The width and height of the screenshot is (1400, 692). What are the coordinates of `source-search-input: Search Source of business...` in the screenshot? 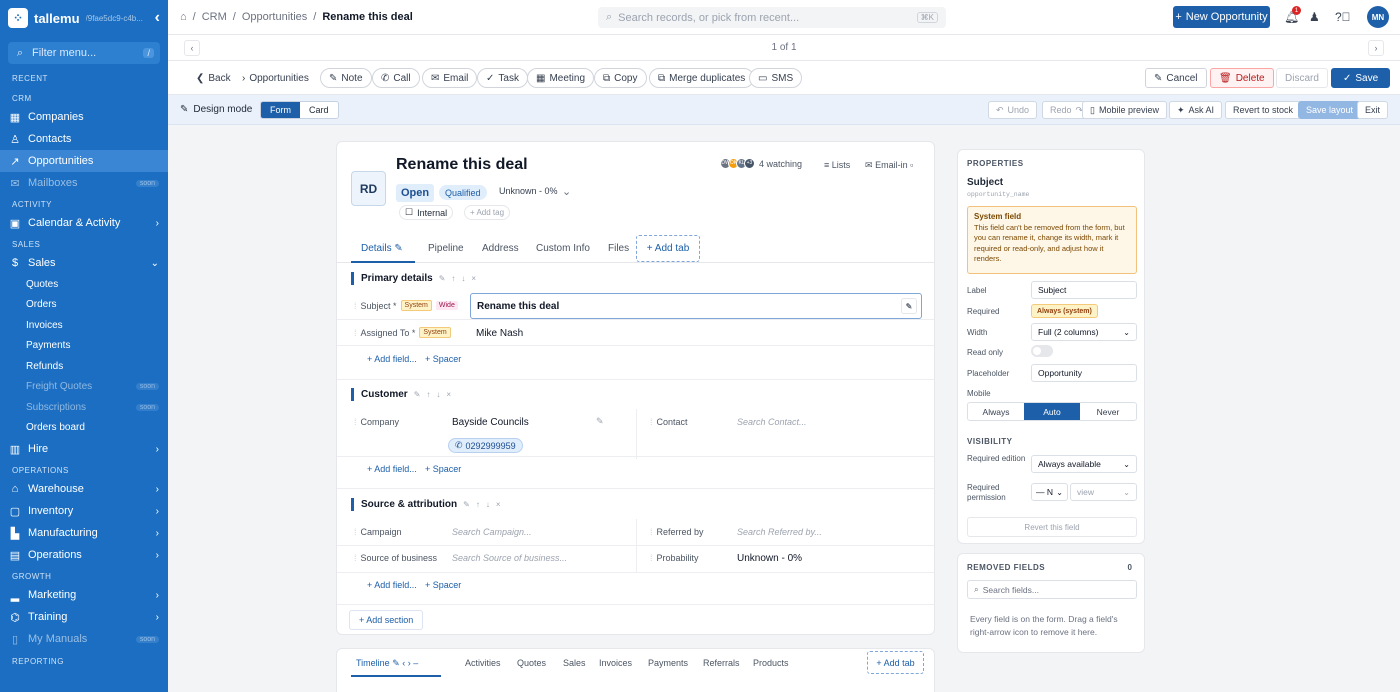 It's located at (509, 558).